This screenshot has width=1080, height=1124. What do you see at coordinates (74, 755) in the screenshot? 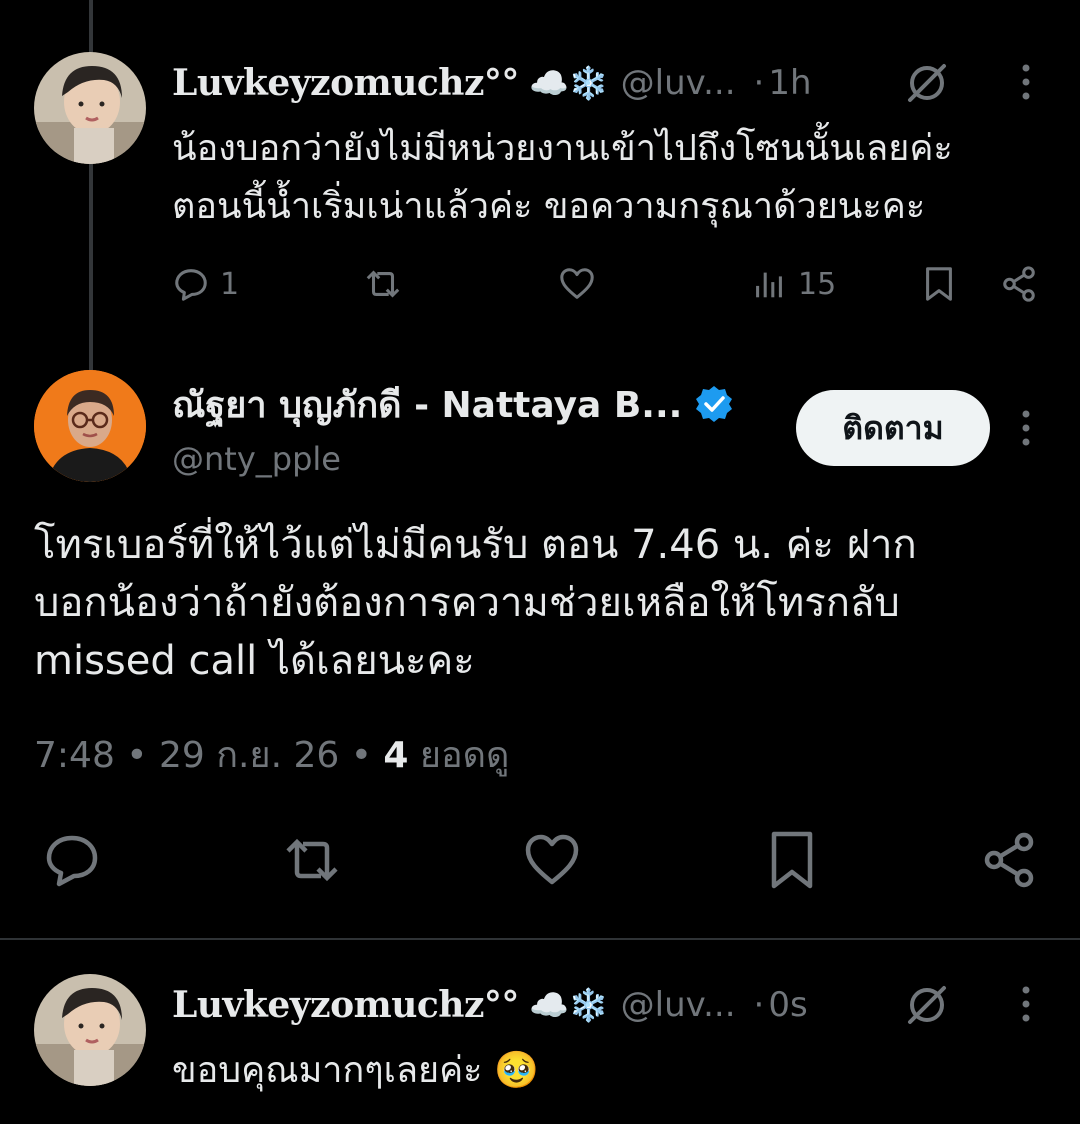
I see `tweet-time: 7:48` at bounding box center [74, 755].